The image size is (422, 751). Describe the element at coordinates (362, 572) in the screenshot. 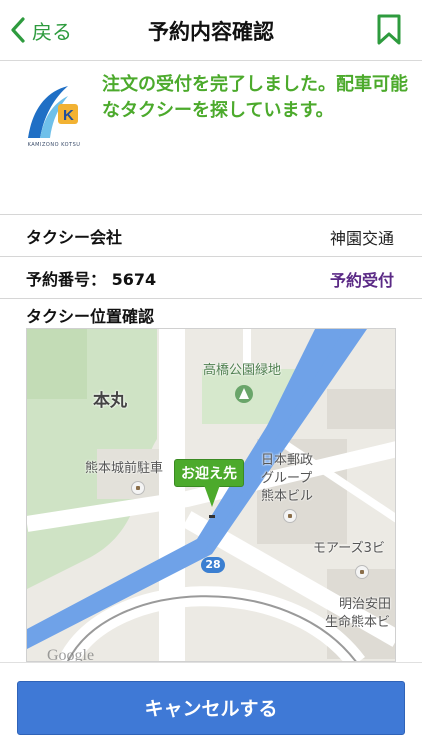

I see `moas-poi-icon` at that location.